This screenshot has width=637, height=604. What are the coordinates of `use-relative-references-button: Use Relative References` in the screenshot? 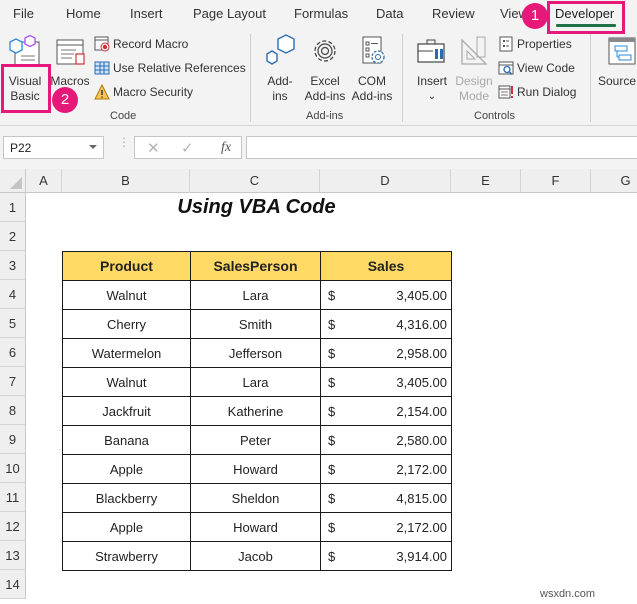 It's located at (170, 68).